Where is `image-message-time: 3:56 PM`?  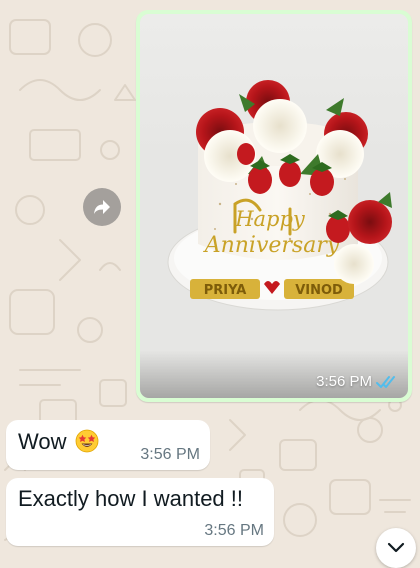 image-message-time: 3:56 PM is located at coordinates (344, 381).